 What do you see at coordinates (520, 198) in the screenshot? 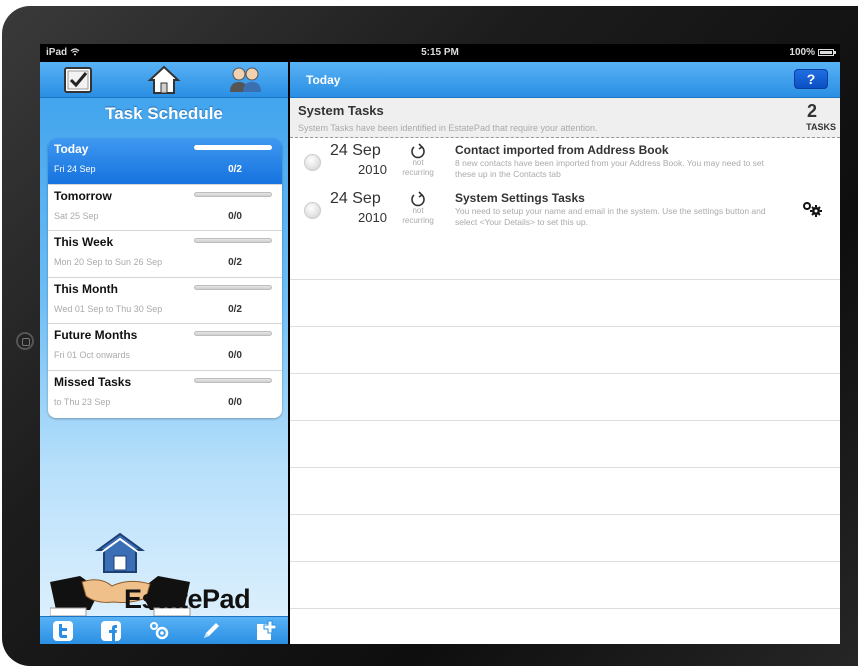
I see `task-title: System Settings Tasks` at bounding box center [520, 198].